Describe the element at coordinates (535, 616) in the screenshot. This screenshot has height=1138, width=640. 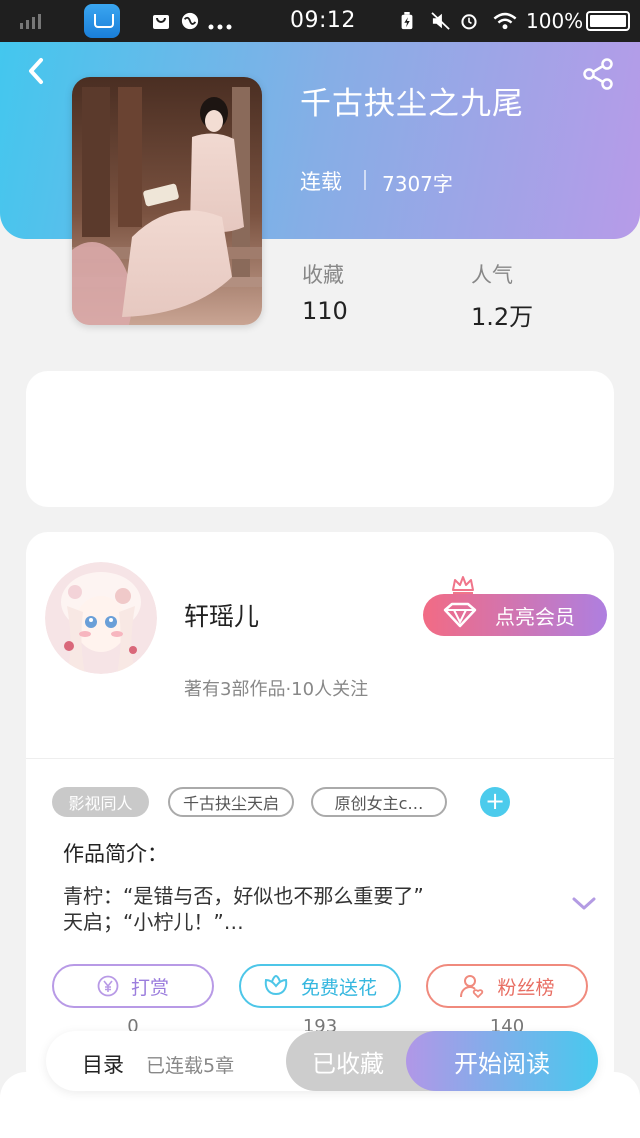
I see `vip-label: 点亮会员` at that location.